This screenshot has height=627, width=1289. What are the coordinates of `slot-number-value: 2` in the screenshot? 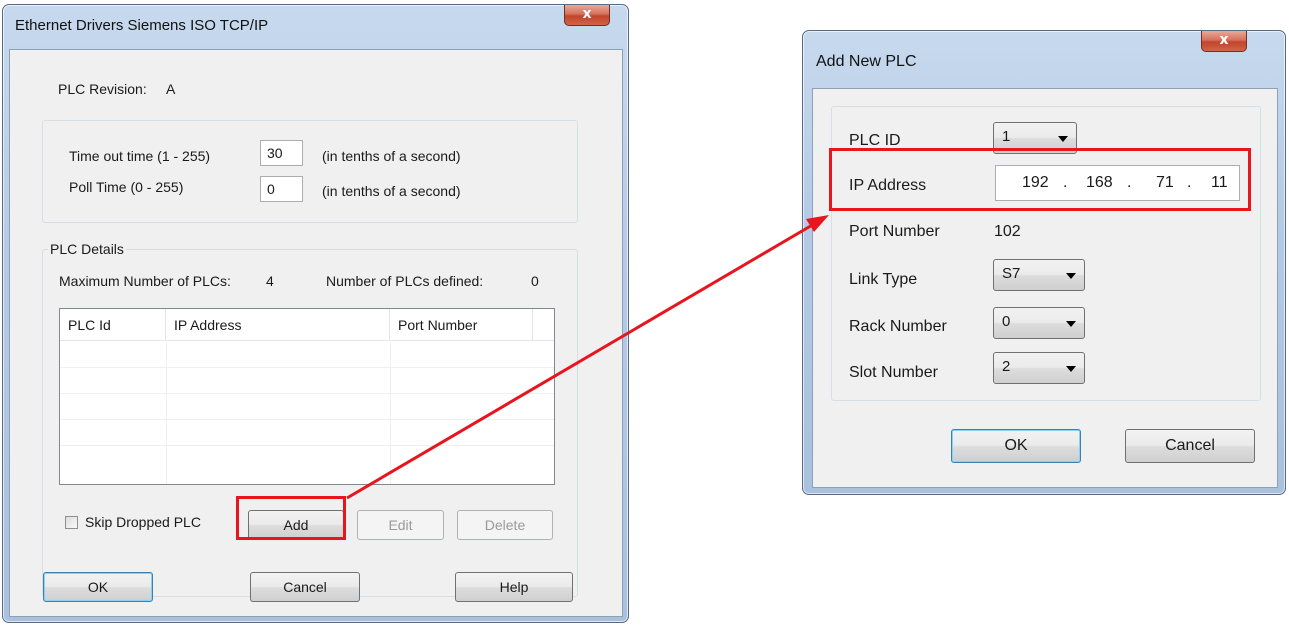 It's located at (1006, 366).